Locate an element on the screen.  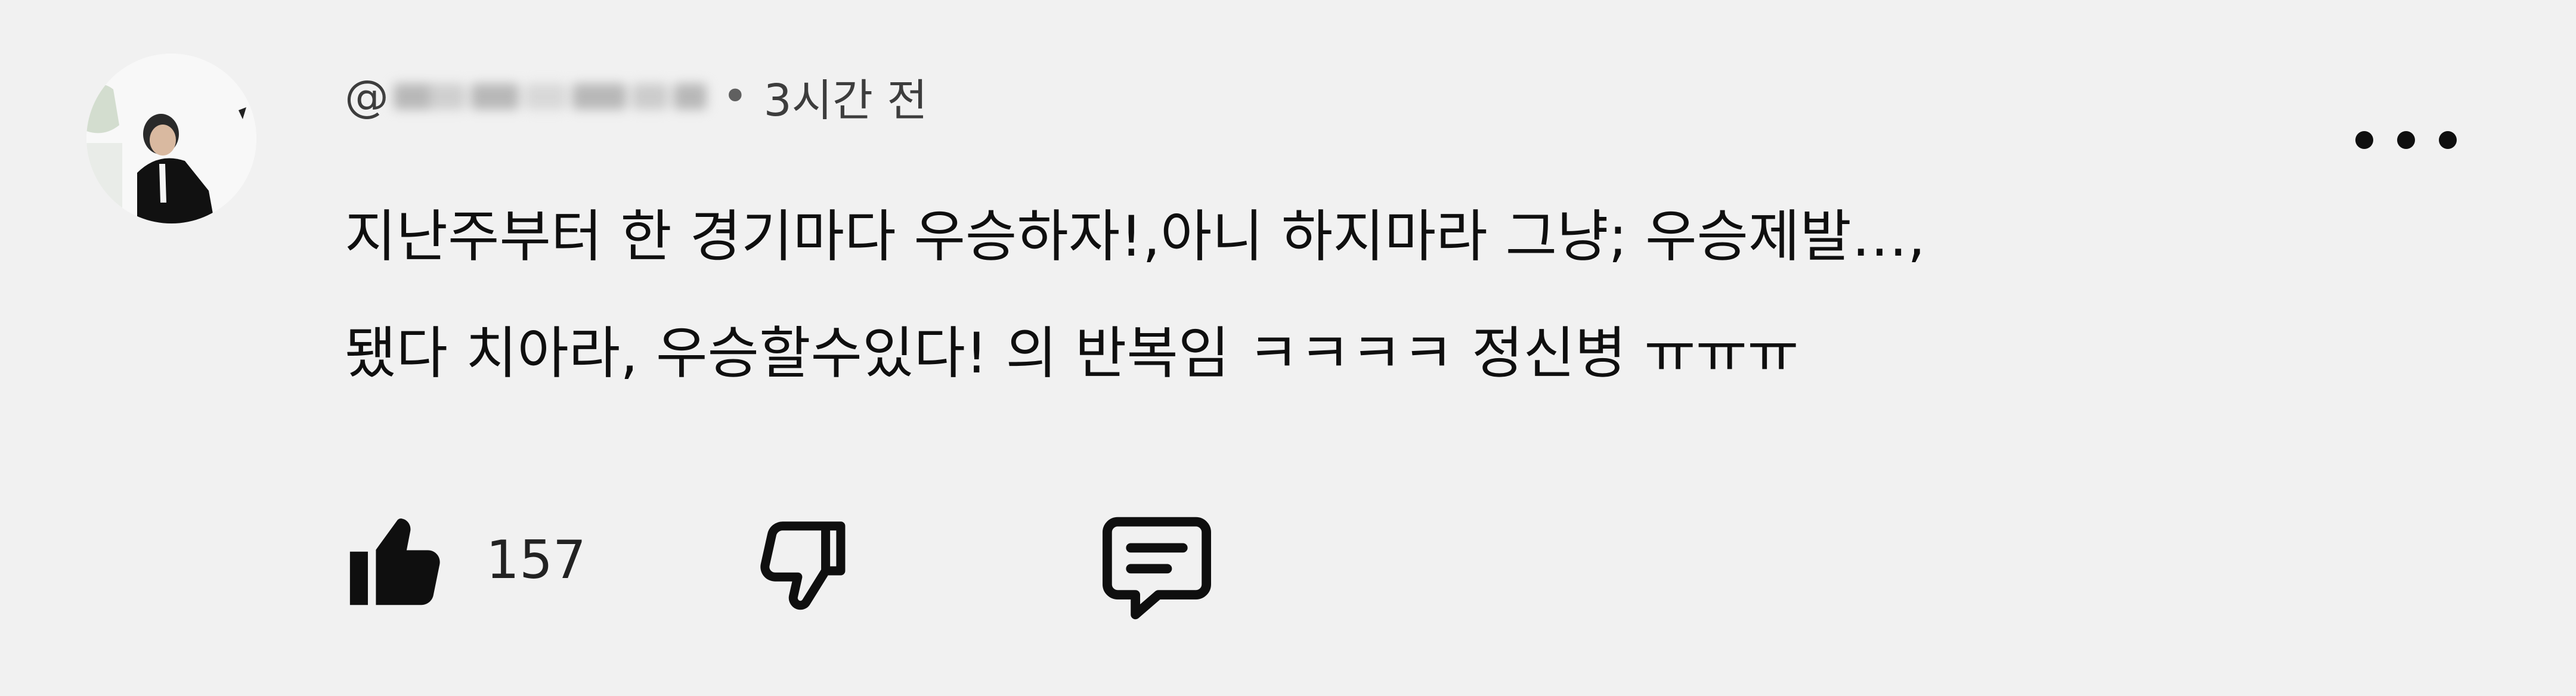
more-options-icon is located at coordinates (2406, 140).